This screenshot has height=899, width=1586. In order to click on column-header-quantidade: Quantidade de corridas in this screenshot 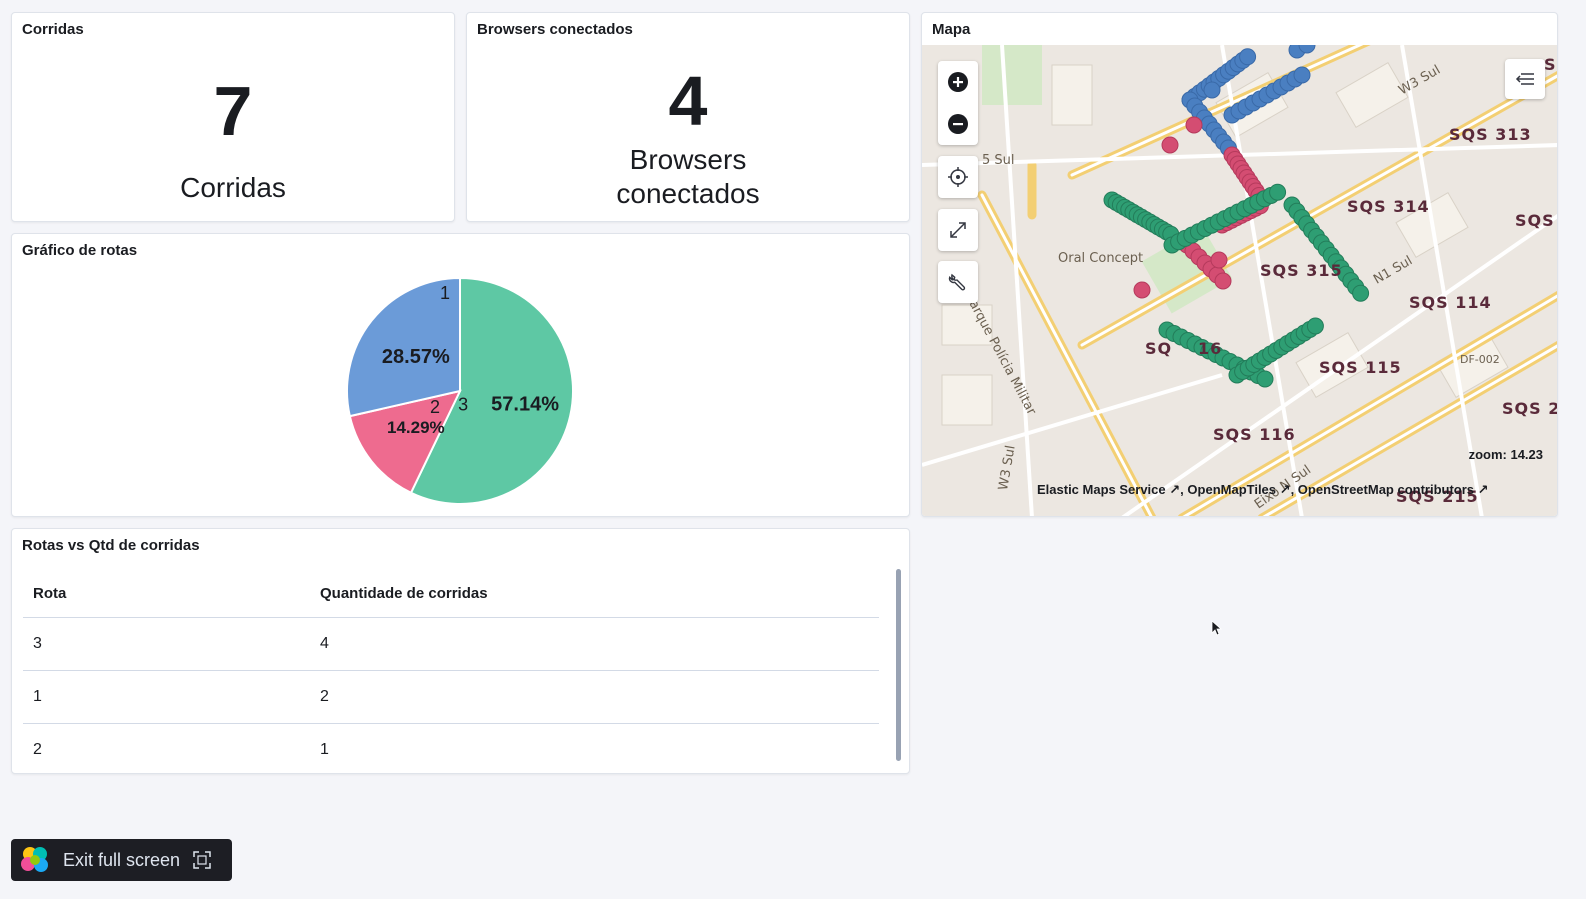, I will do `click(594, 594)`.